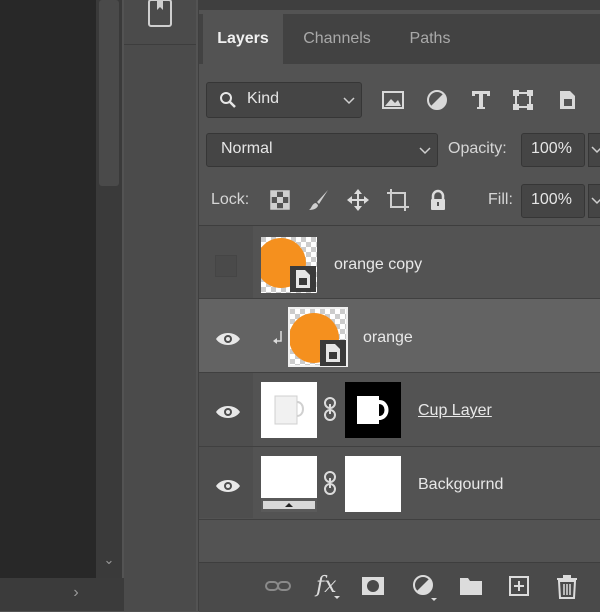  What do you see at coordinates (399, 587) in the screenshot?
I see `layers-bottom-toolbar` at bounding box center [399, 587].